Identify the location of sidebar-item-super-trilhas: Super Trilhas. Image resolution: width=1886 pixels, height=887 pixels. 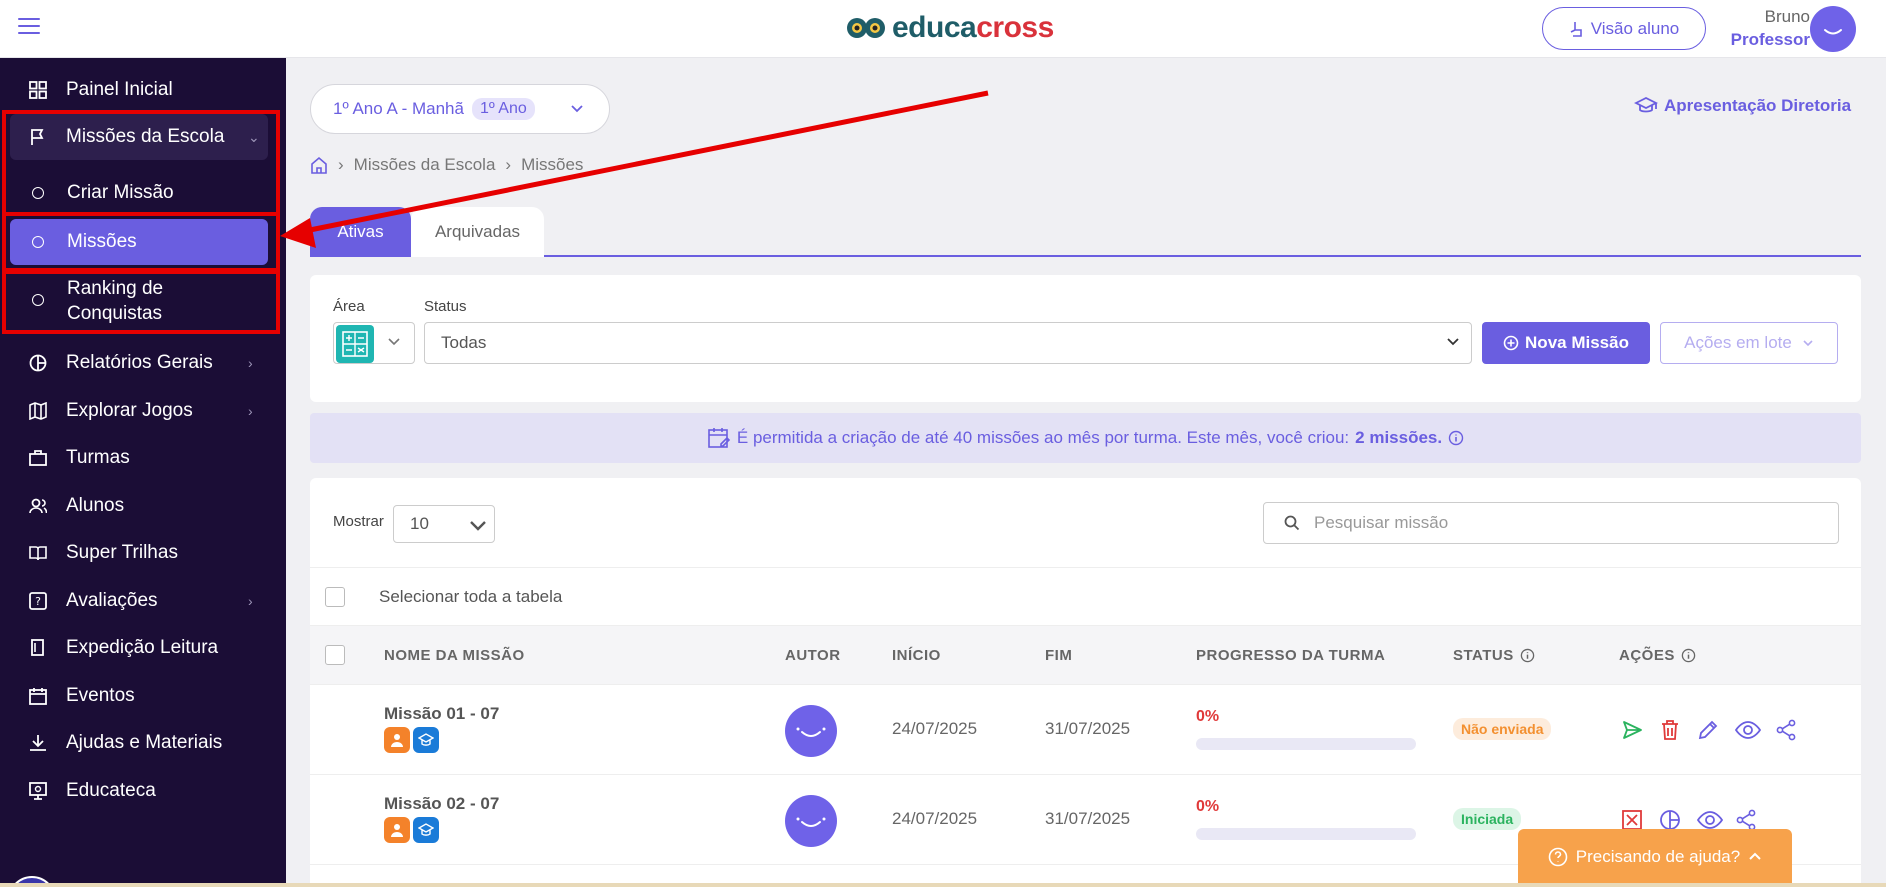
(143, 553).